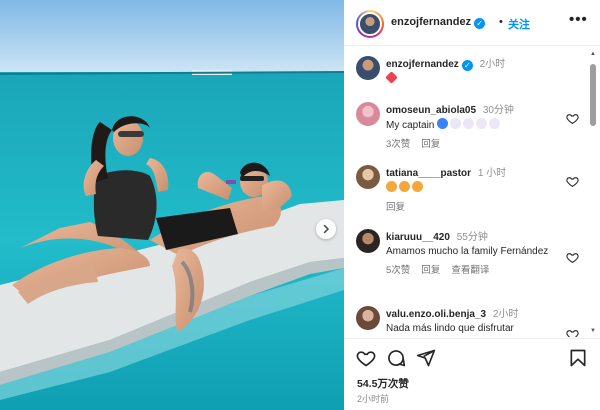  Describe the element at coordinates (578, 358) in the screenshot. I see `bookmark-icon` at that location.